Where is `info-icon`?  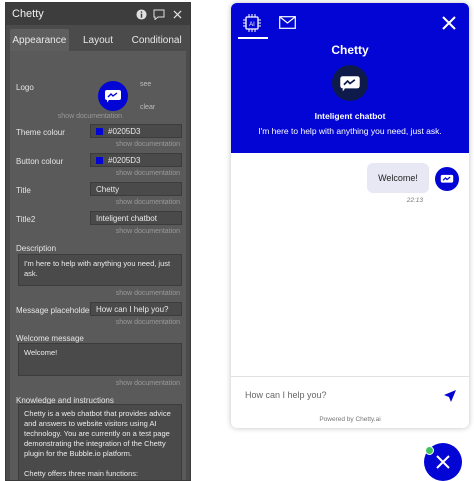 info-icon is located at coordinates (141, 14).